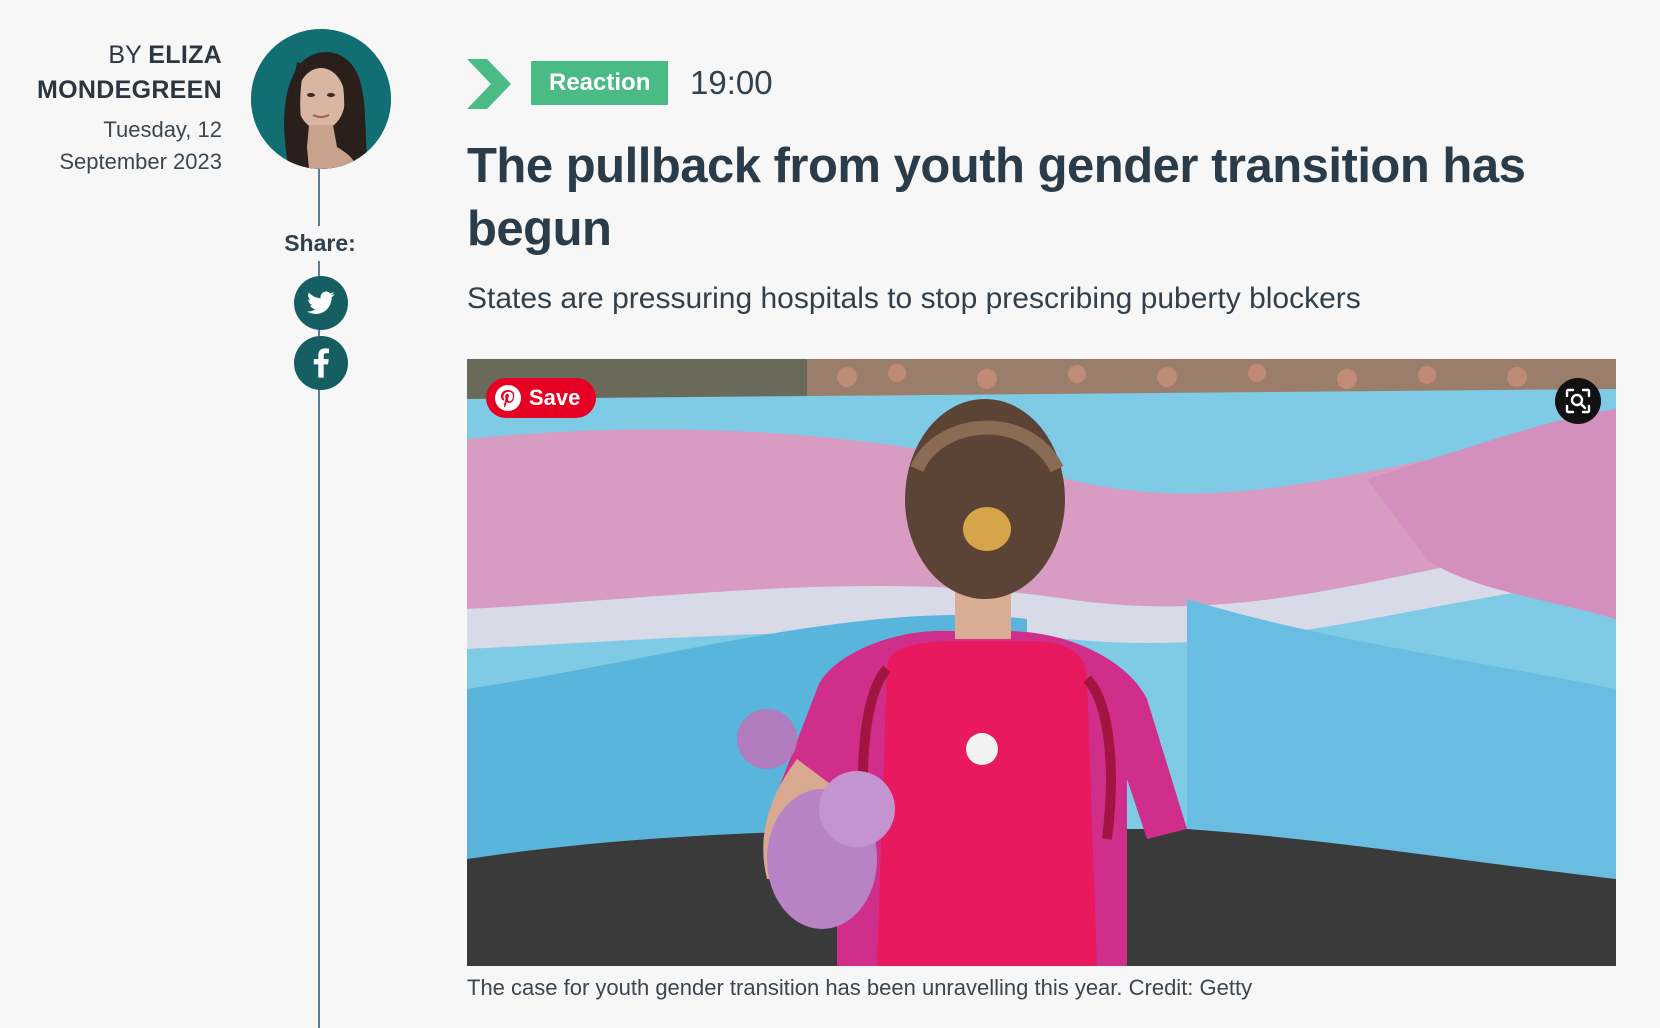 The width and height of the screenshot is (1660, 1028). Describe the element at coordinates (140, 161) in the screenshot. I see `date-line-2: September 2023` at that location.